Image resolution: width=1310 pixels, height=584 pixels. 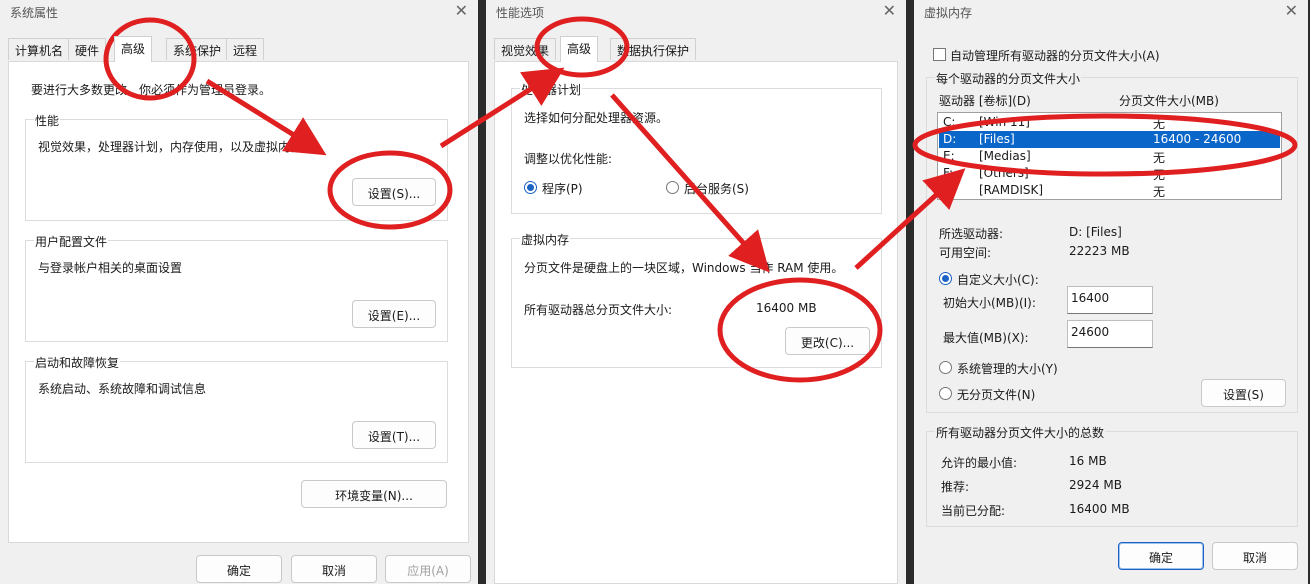 I want to click on apply-button: 应用(A), so click(x=428, y=569).